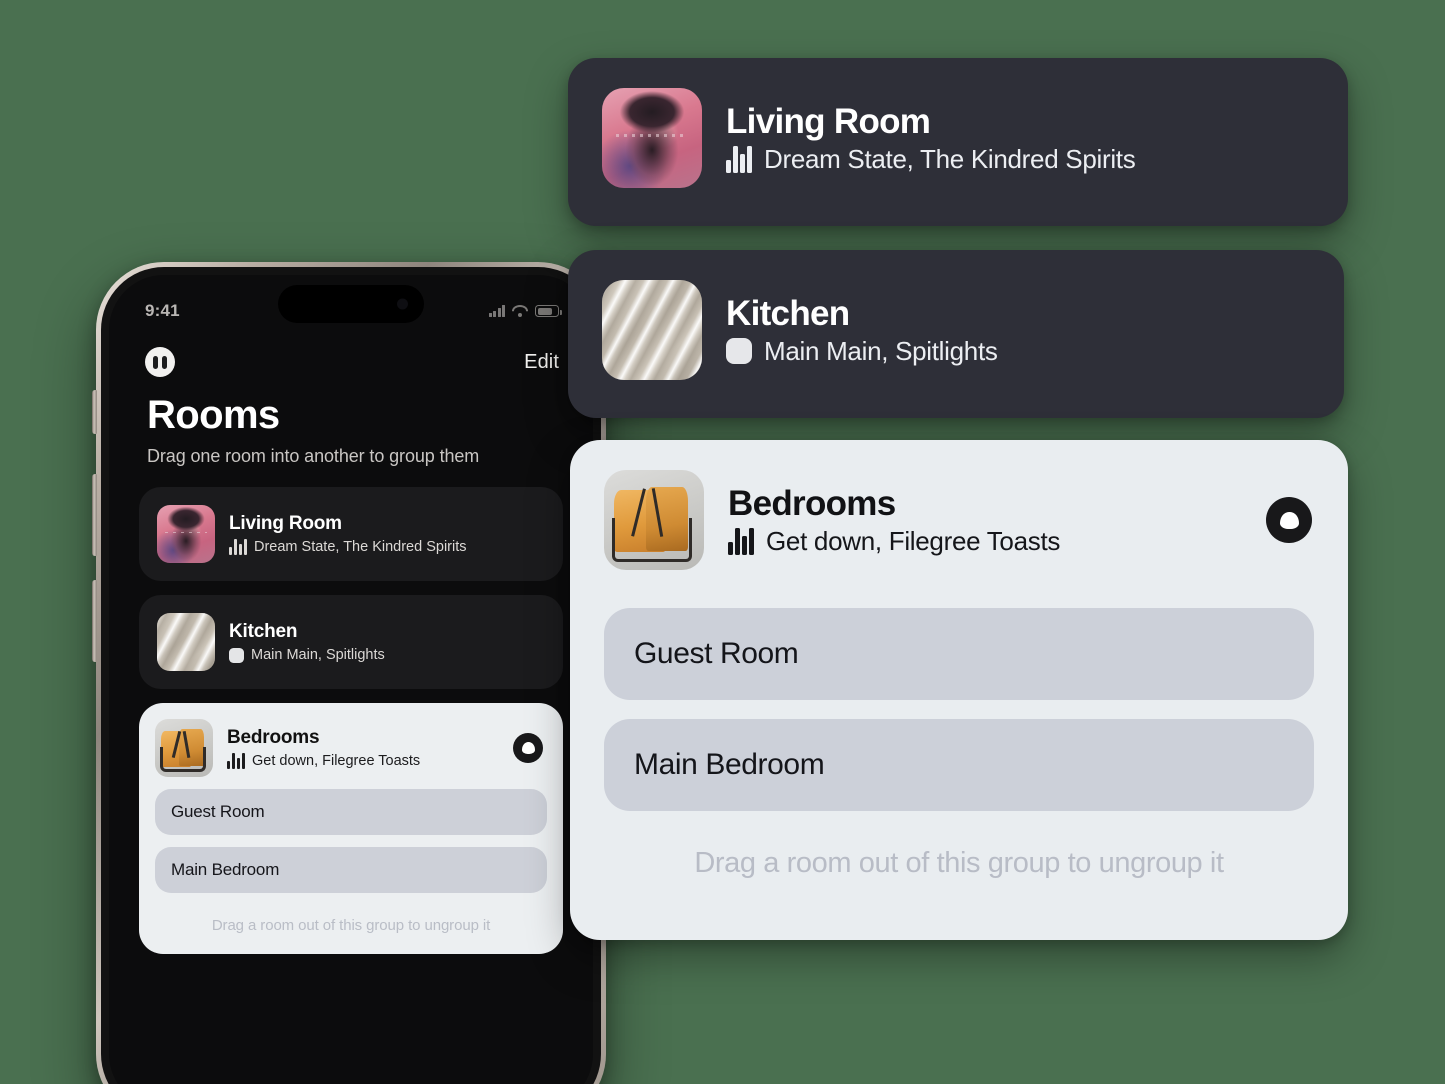 This screenshot has width=1445, height=1084. I want to click on card-header: Bedrooms Get down, Filegree Toasts, so click(959, 520).